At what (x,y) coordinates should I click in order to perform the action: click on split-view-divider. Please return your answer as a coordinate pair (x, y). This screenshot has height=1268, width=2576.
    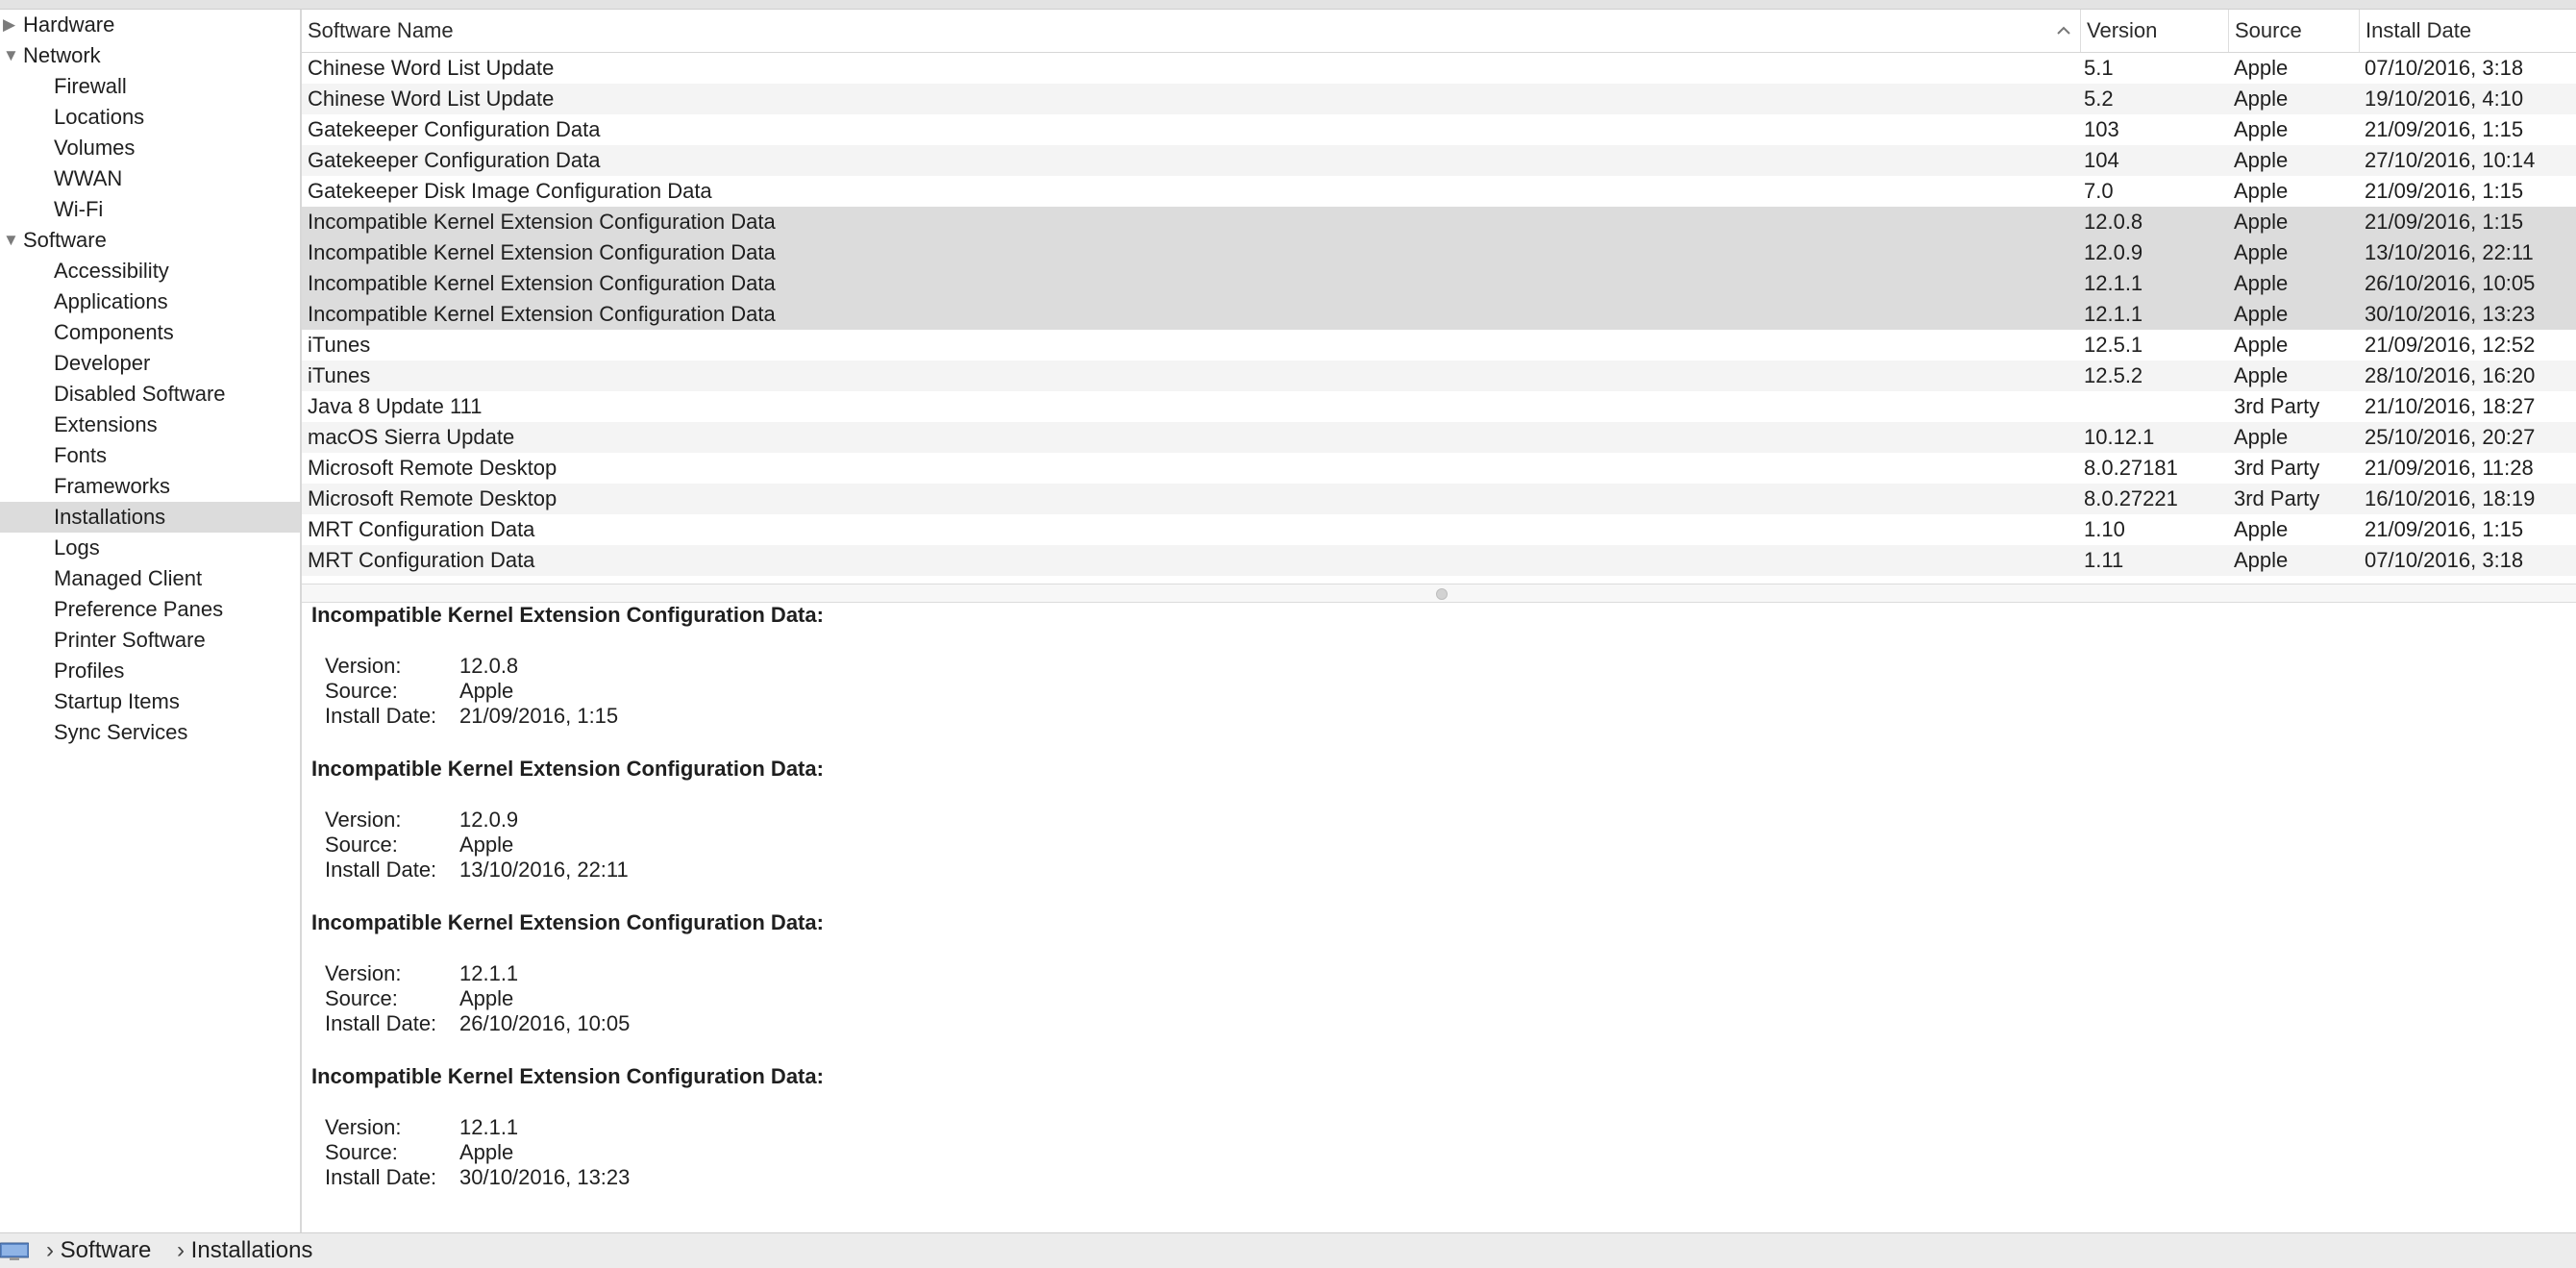
    Looking at the image, I should click on (1439, 593).